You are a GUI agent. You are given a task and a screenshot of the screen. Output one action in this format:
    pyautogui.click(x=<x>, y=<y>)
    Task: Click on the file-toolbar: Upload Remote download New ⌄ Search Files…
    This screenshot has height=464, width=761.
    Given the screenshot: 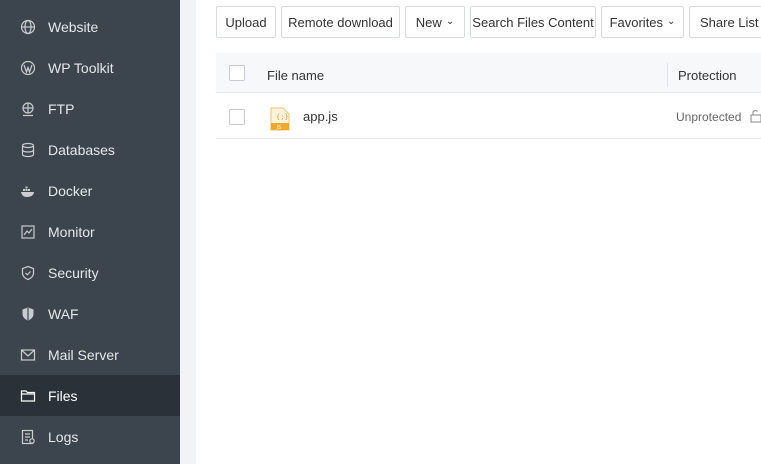 What is the action you would take?
    pyautogui.click(x=488, y=22)
    